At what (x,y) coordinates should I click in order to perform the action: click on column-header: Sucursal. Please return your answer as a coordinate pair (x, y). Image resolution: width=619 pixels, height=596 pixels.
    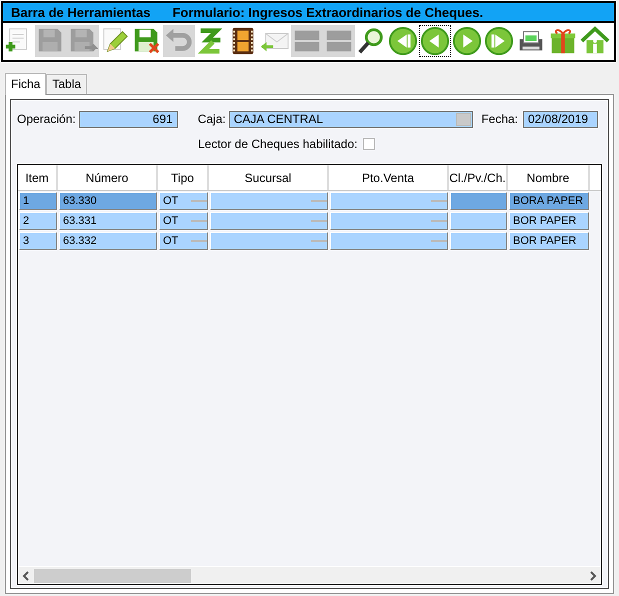
    Looking at the image, I should click on (269, 177).